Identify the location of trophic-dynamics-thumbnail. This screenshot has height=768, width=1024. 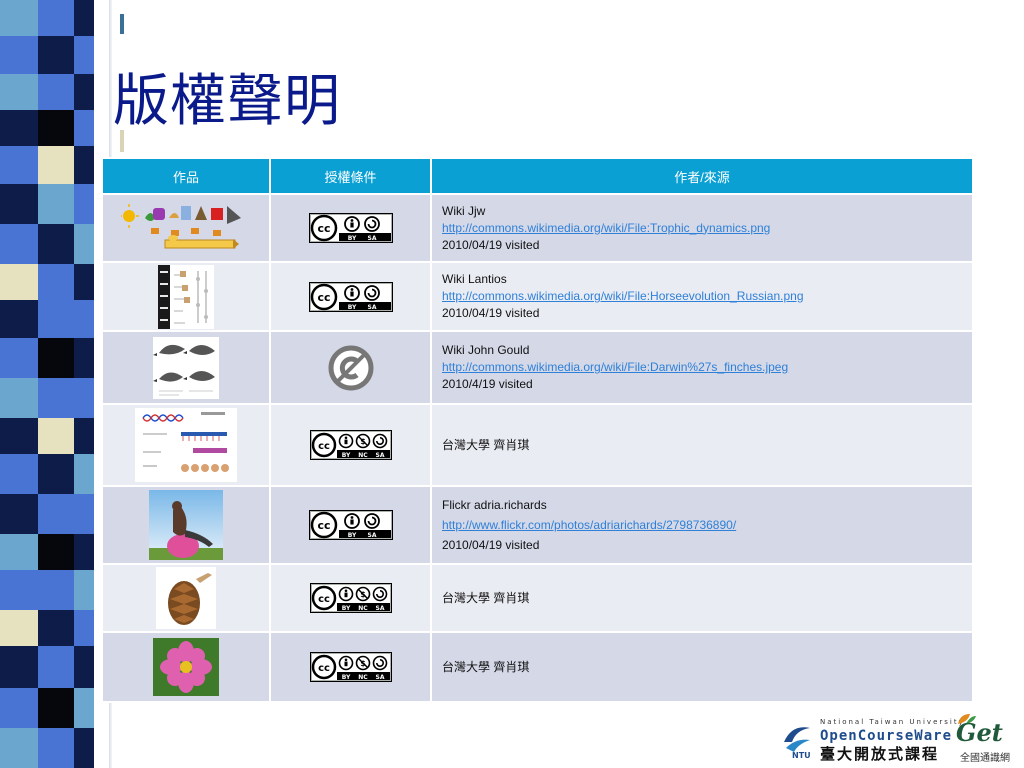
(186, 228).